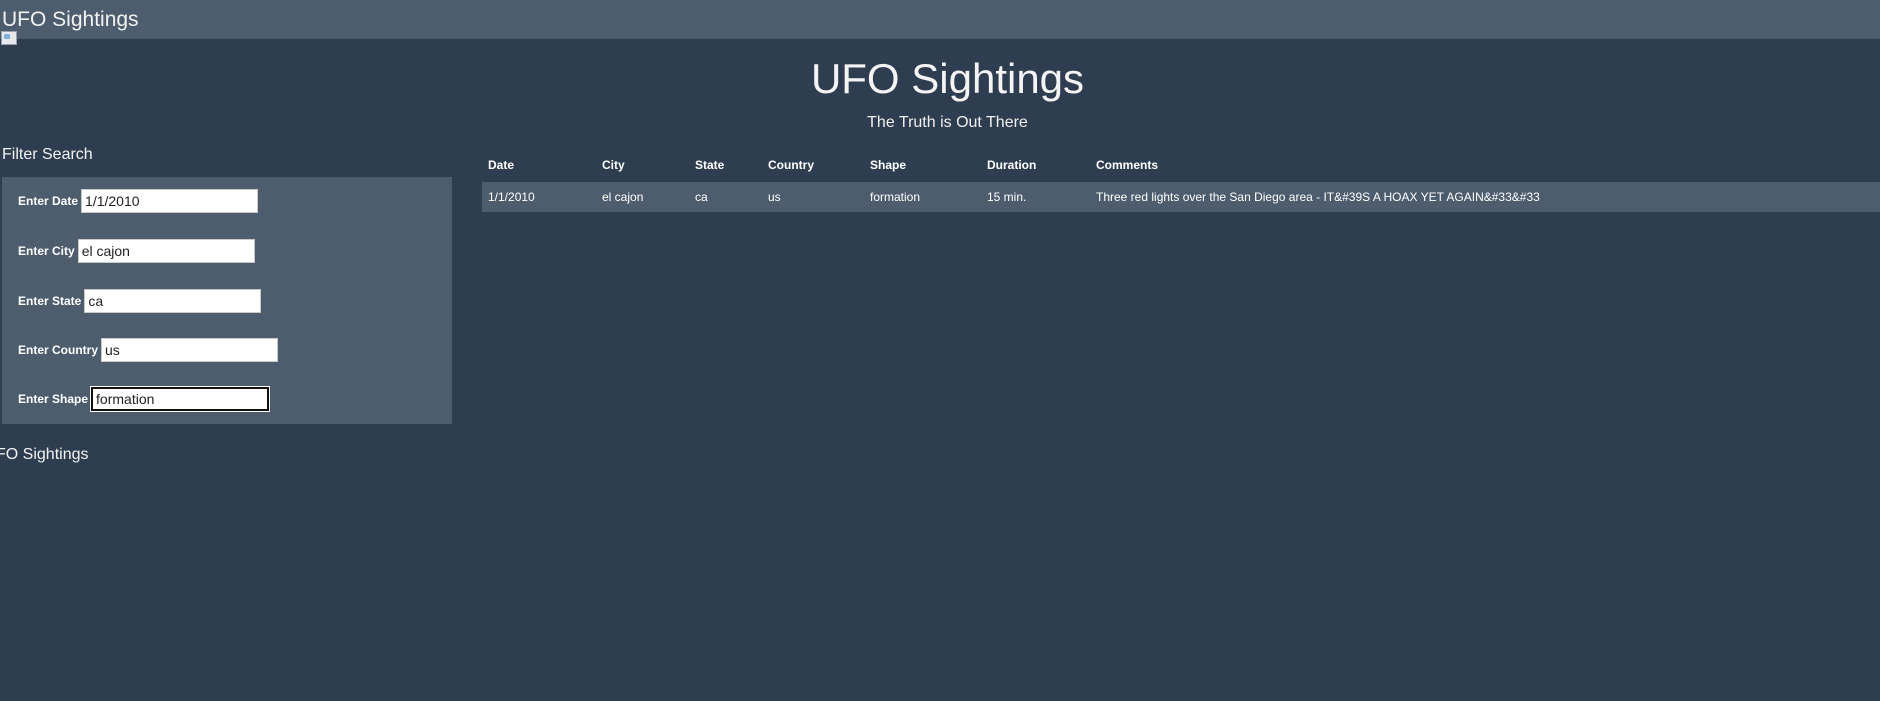 The height and width of the screenshot is (701, 1880). What do you see at coordinates (47, 154) in the screenshot?
I see `filter-search-title: Filter Search` at bounding box center [47, 154].